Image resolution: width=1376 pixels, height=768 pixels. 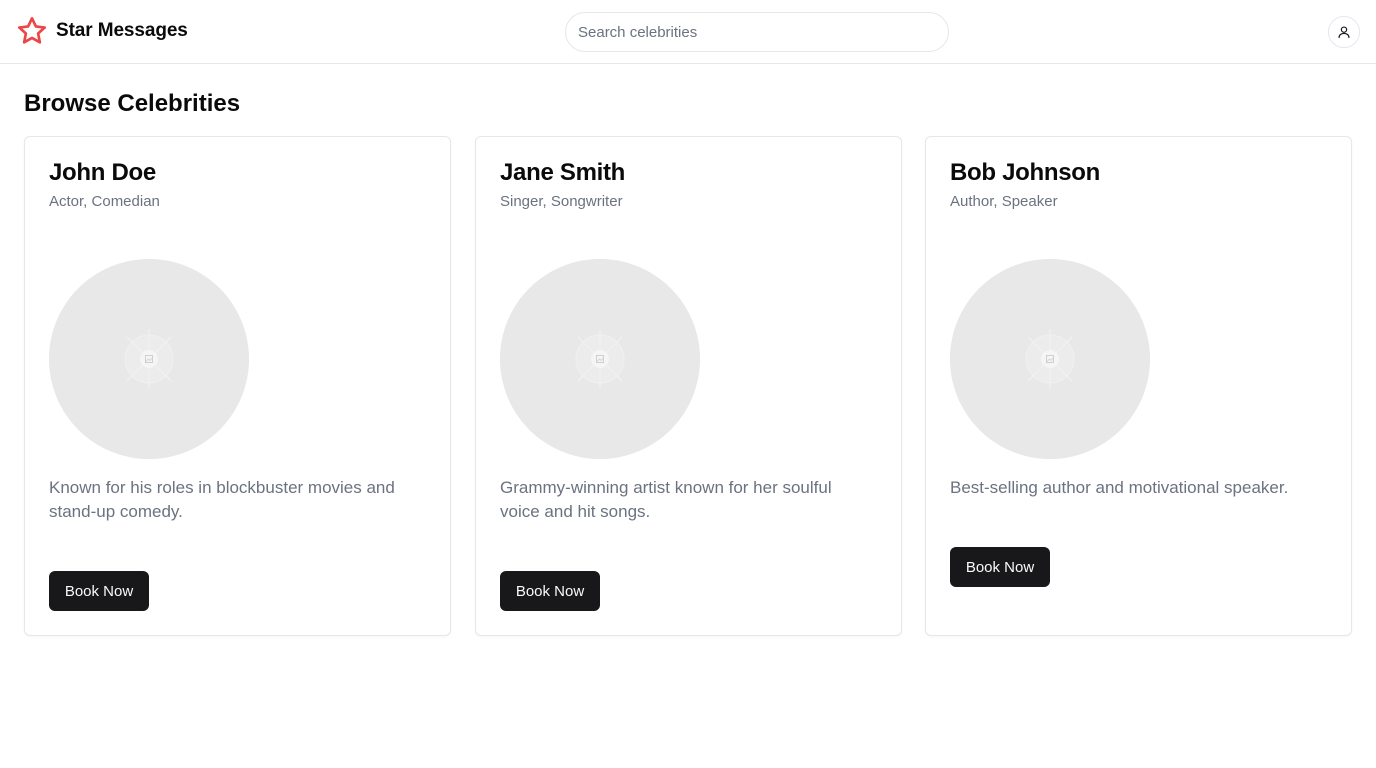 What do you see at coordinates (563, 172) in the screenshot?
I see `celebrity-name: Jane Smith` at bounding box center [563, 172].